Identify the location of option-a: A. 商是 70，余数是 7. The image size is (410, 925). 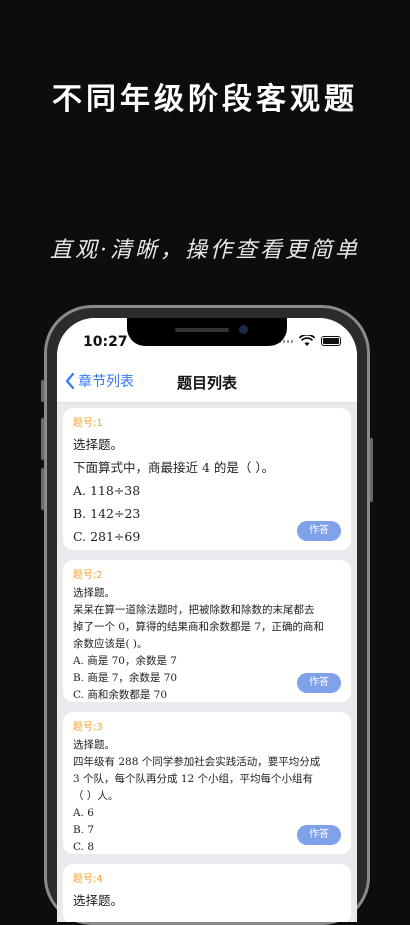
(125, 661).